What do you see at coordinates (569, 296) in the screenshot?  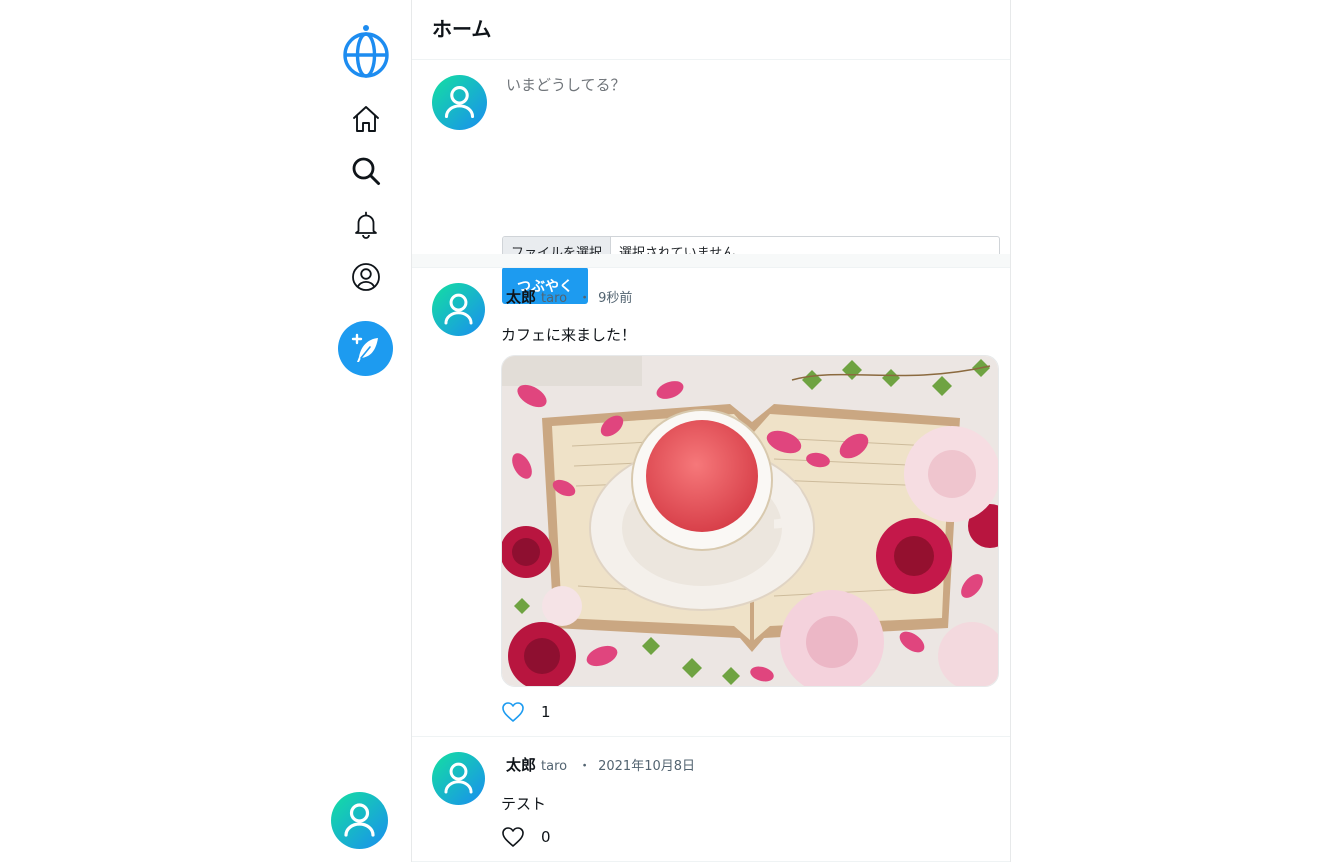 I see `post-meta: 太郎 taro ・ 9秒前` at bounding box center [569, 296].